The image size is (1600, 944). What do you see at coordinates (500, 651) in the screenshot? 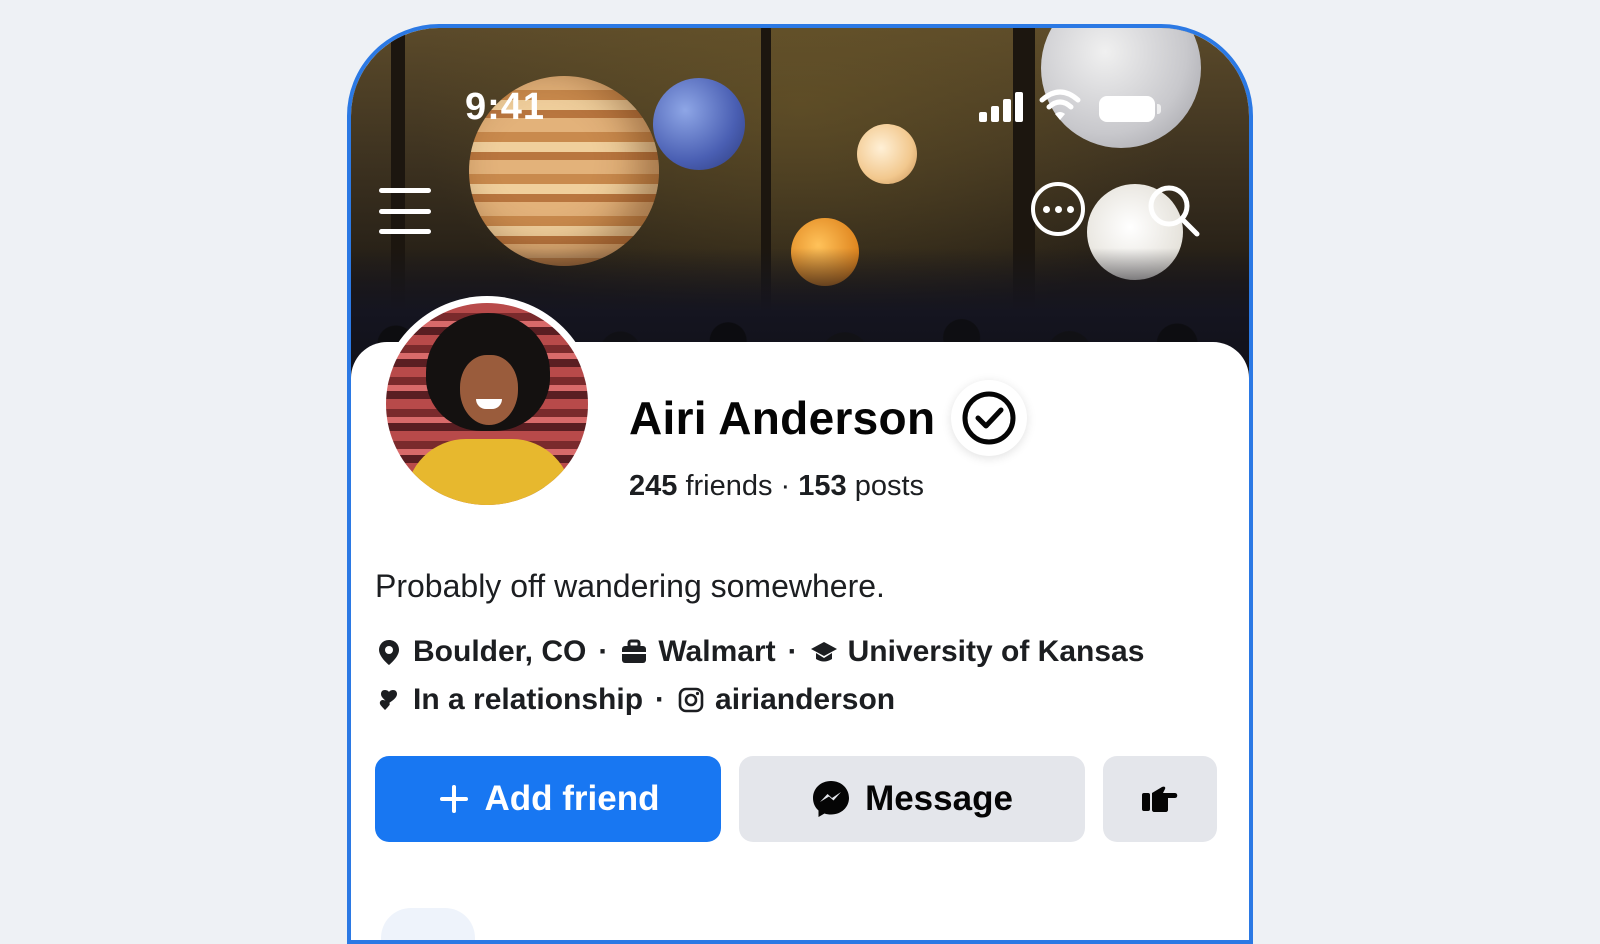
I see `location-text: Boulder, CO` at bounding box center [500, 651].